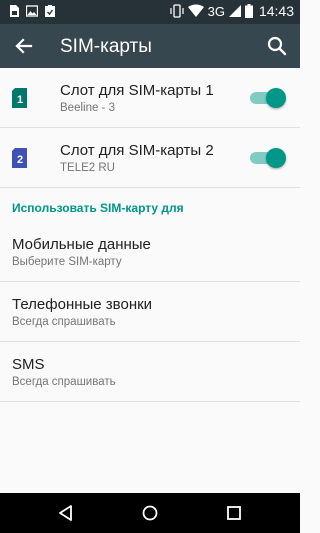  I want to click on sim-card-2-icon: 2, so click(19, 158).